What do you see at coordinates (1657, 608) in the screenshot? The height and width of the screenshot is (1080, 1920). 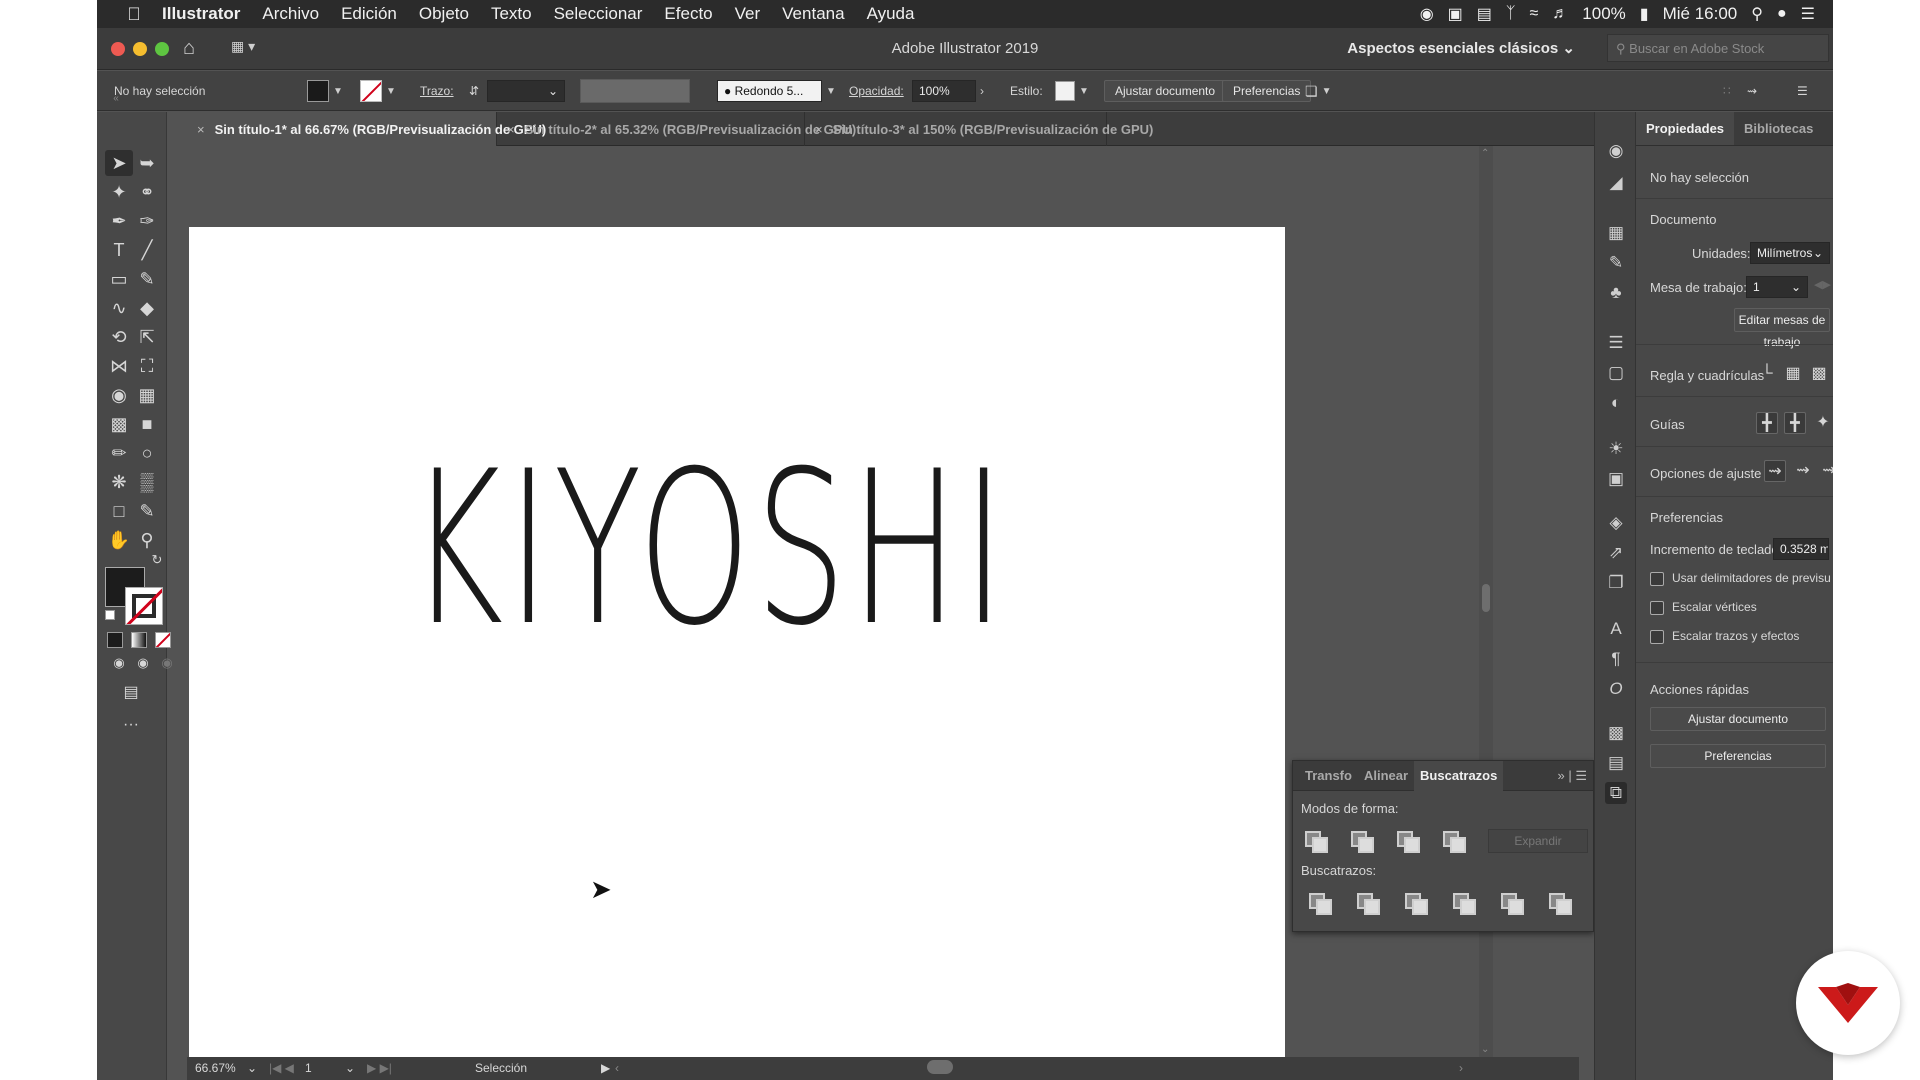 I see `scale-corners-checkbox` at bounding box center [1657, 608].